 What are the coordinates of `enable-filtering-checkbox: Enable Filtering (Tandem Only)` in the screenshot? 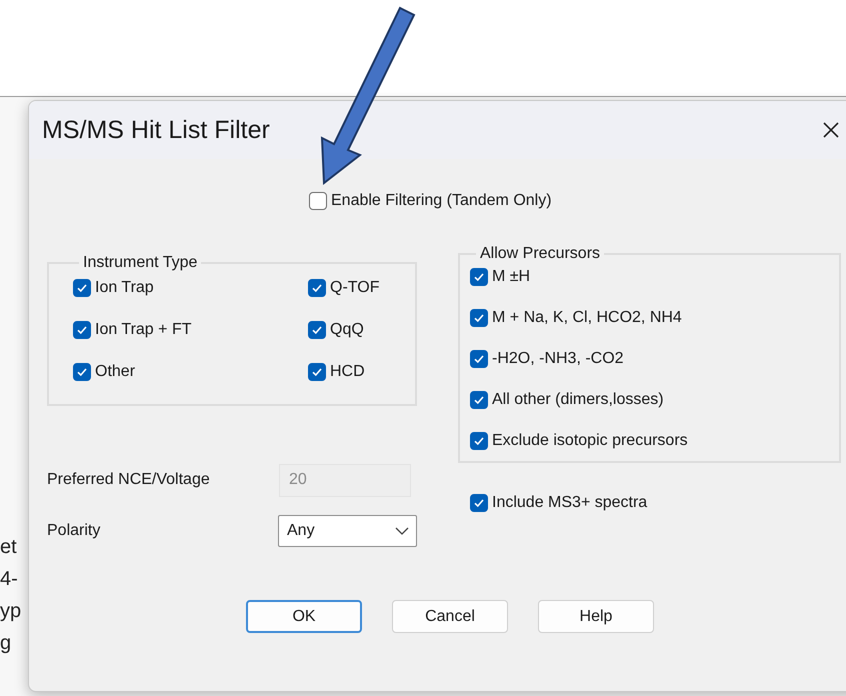 It's located at (430, 201).